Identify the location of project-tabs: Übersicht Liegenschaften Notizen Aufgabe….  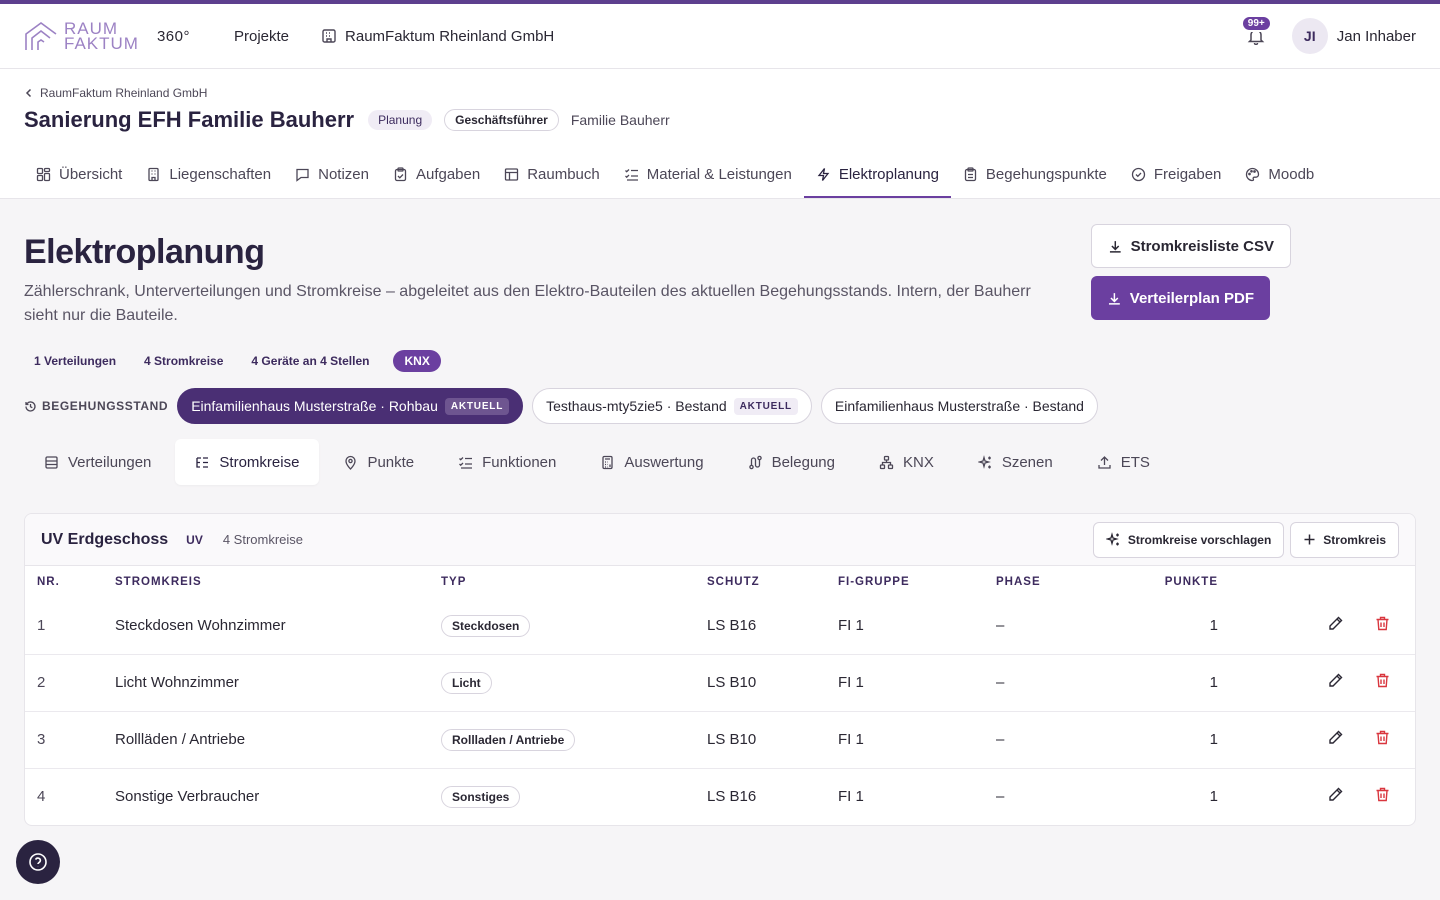
(720, 175).